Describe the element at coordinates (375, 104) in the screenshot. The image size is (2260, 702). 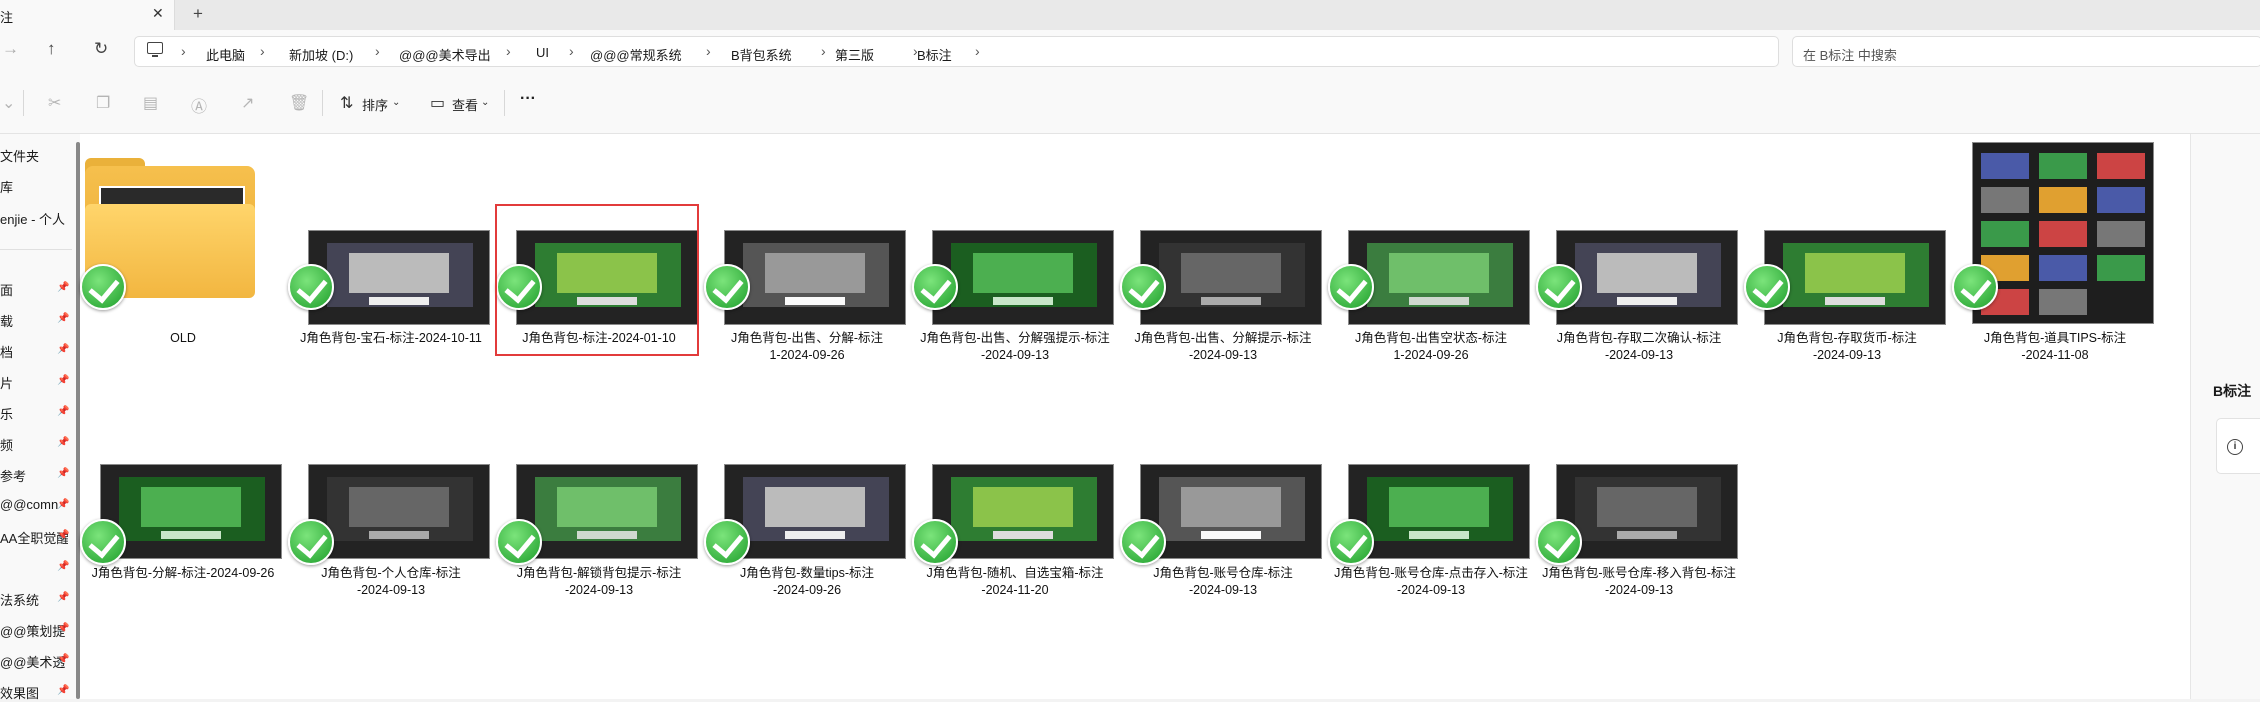
I see `sort-button: 排序` at that location.